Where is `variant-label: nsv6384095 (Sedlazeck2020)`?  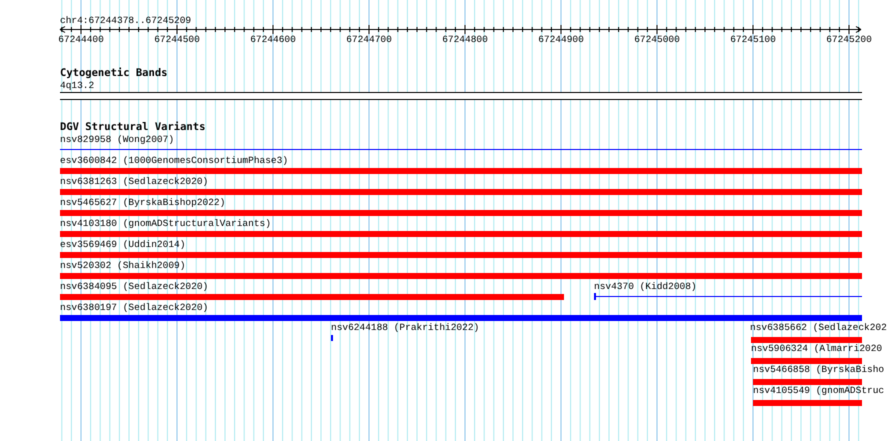 variant-label: nsv6384095 (Sedlazeck2020) is located at coordinates (134, 287).